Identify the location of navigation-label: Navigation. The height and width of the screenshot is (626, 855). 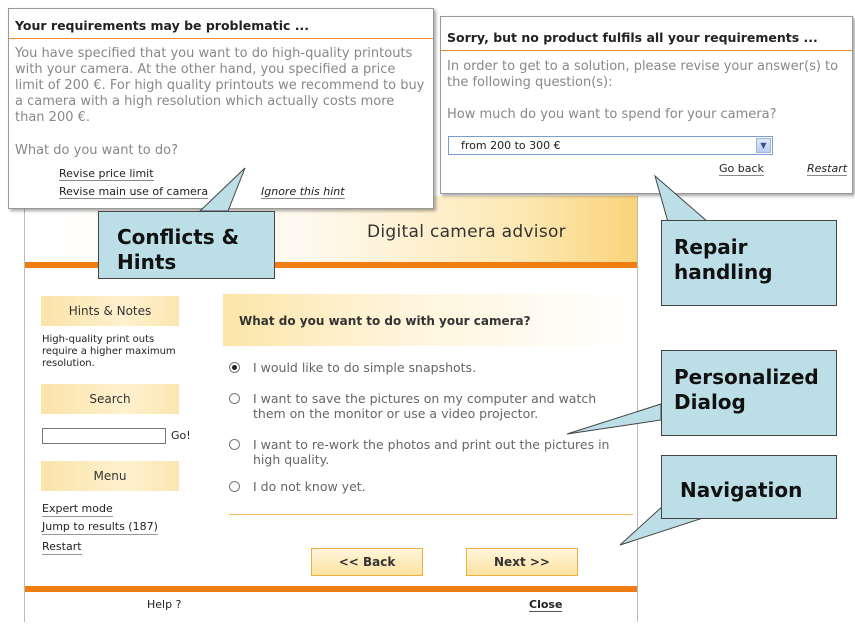
(741, 490).